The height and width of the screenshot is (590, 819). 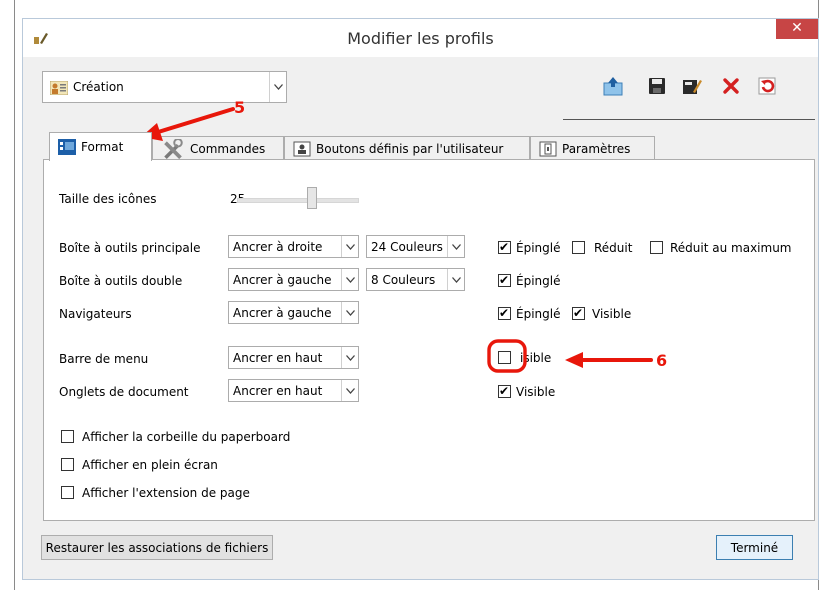 What do you see at coordinates (548, 148) in the screenshot?
I see `settings-icon` at bounding box center [548, 148].